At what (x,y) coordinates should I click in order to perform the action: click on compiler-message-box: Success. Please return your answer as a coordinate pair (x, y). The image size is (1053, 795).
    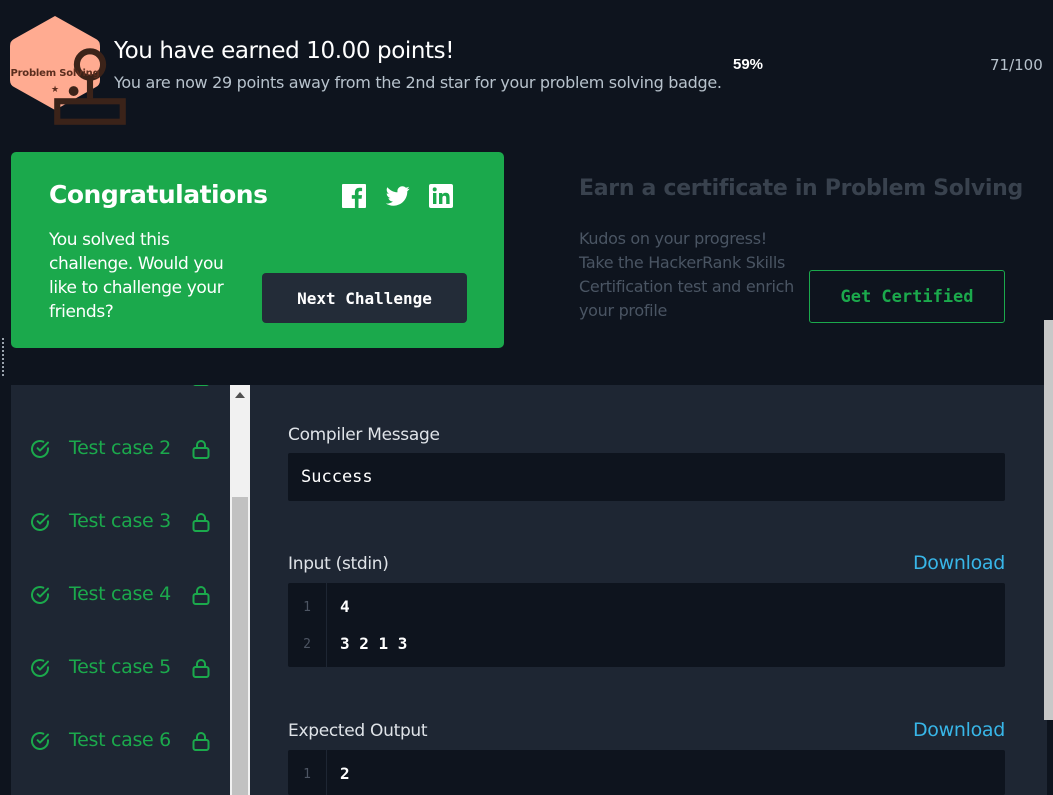
    Looking at the image, I should click on (646, 477).